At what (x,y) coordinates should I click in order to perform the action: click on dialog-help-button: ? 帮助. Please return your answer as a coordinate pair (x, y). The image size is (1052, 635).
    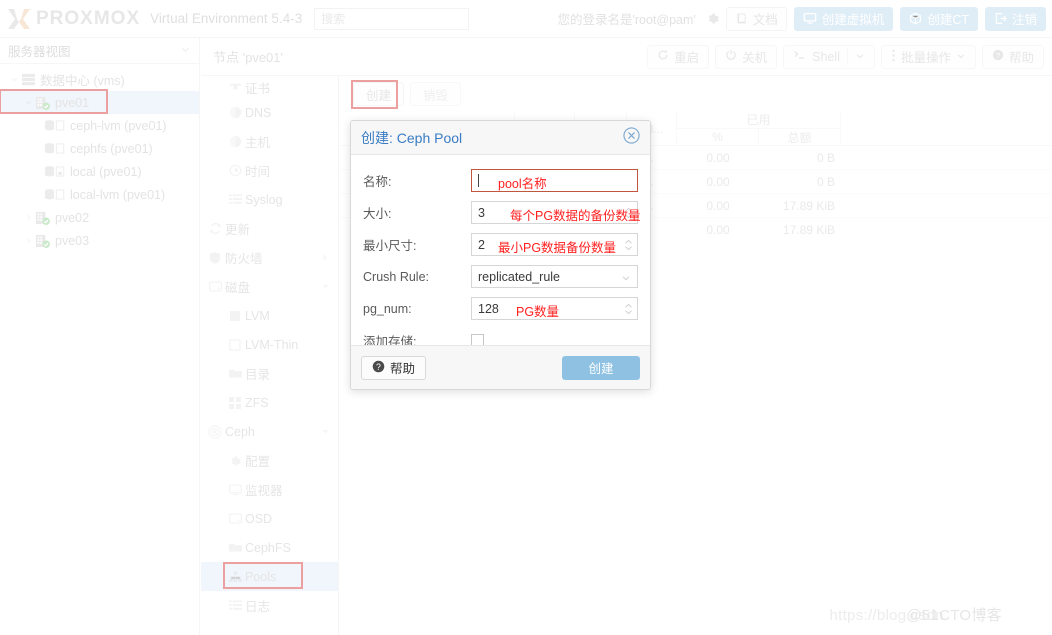
    Looking at the image, I should click on (394, 367).